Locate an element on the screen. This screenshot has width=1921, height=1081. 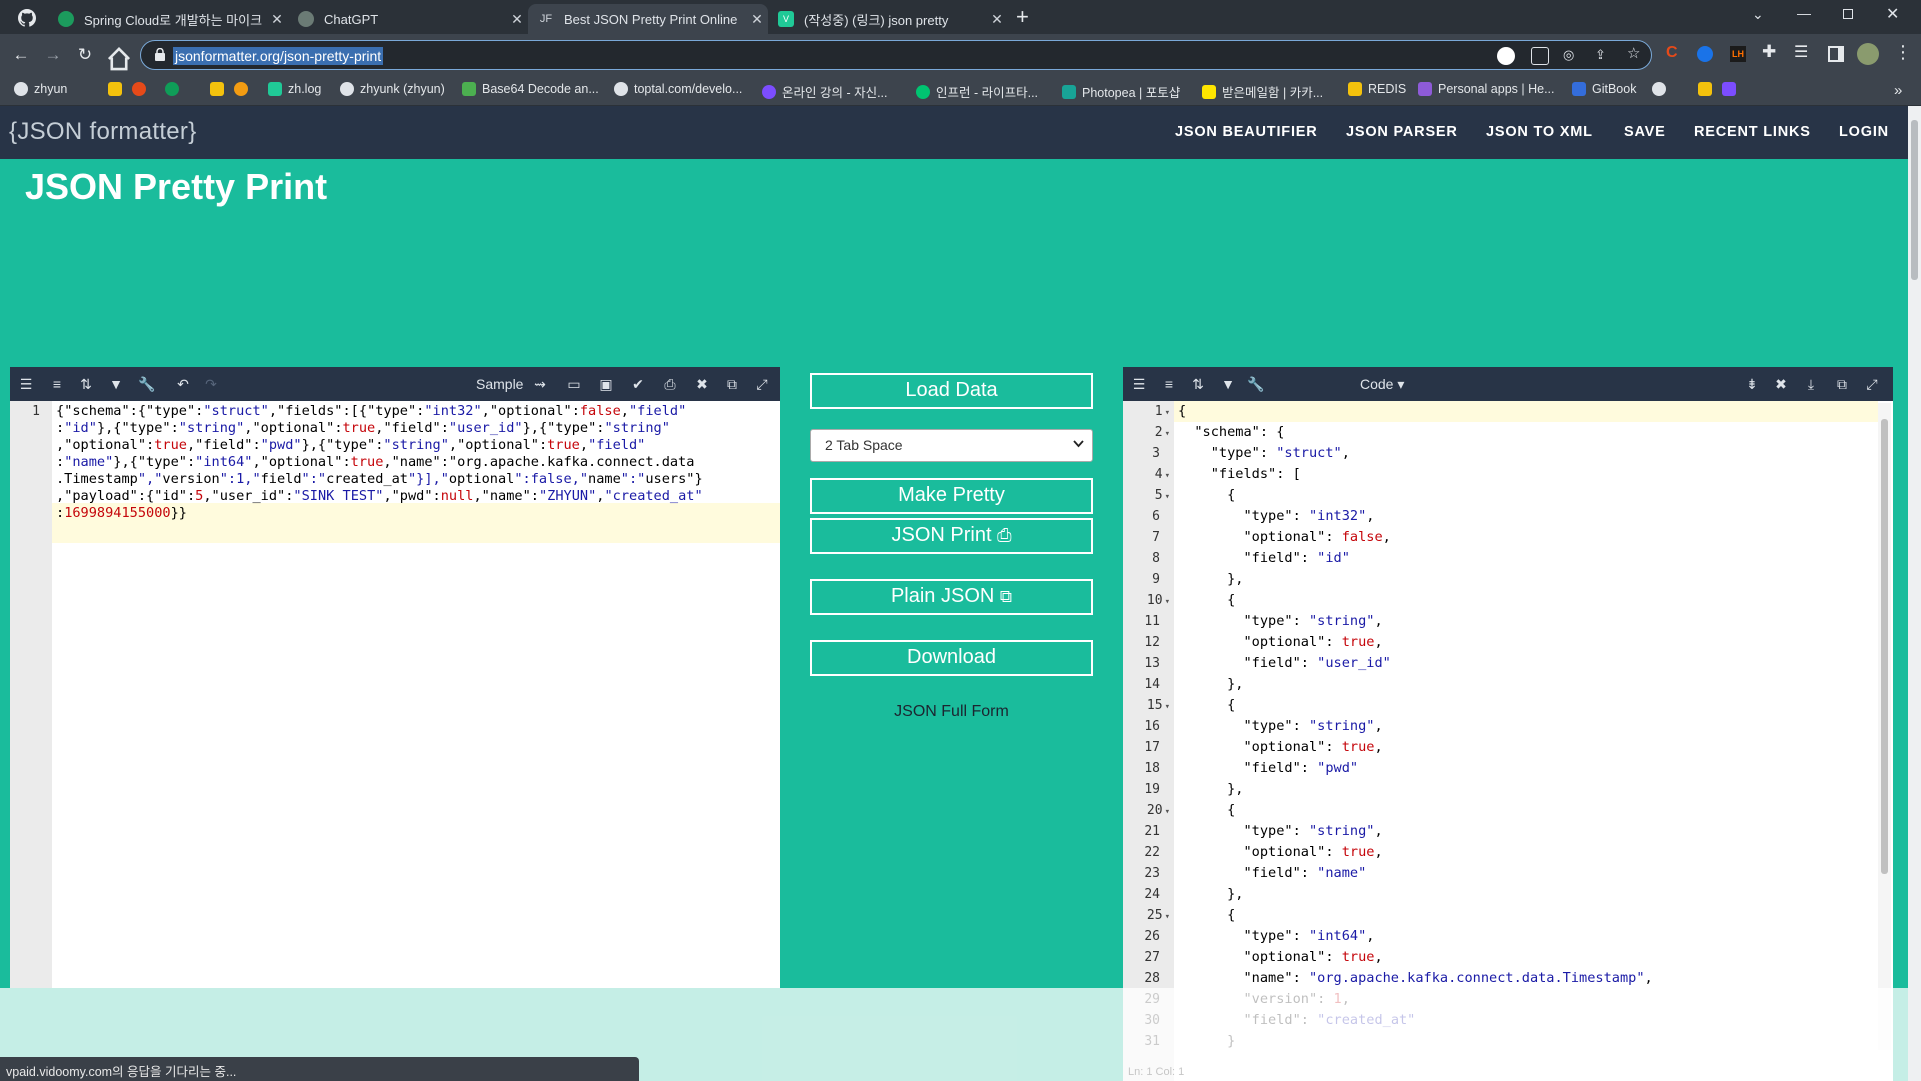
more-bookmarks: » is located at coordinates (1898, 90).